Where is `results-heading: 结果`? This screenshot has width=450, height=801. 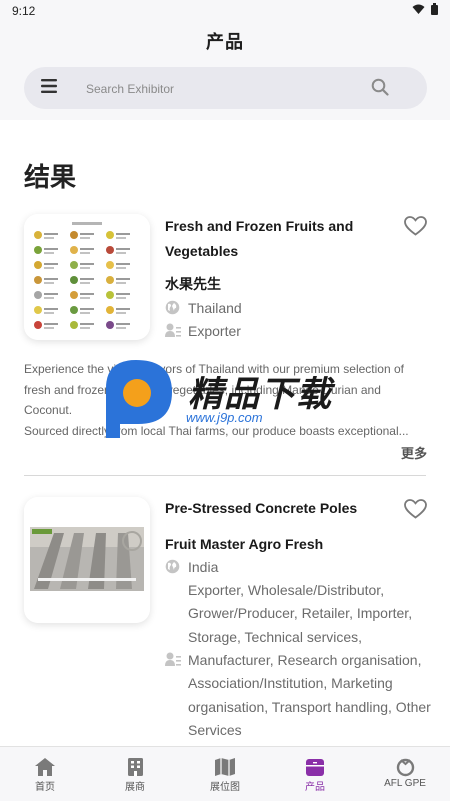
results-heading: 结果 is located at coordinates (50, 177).